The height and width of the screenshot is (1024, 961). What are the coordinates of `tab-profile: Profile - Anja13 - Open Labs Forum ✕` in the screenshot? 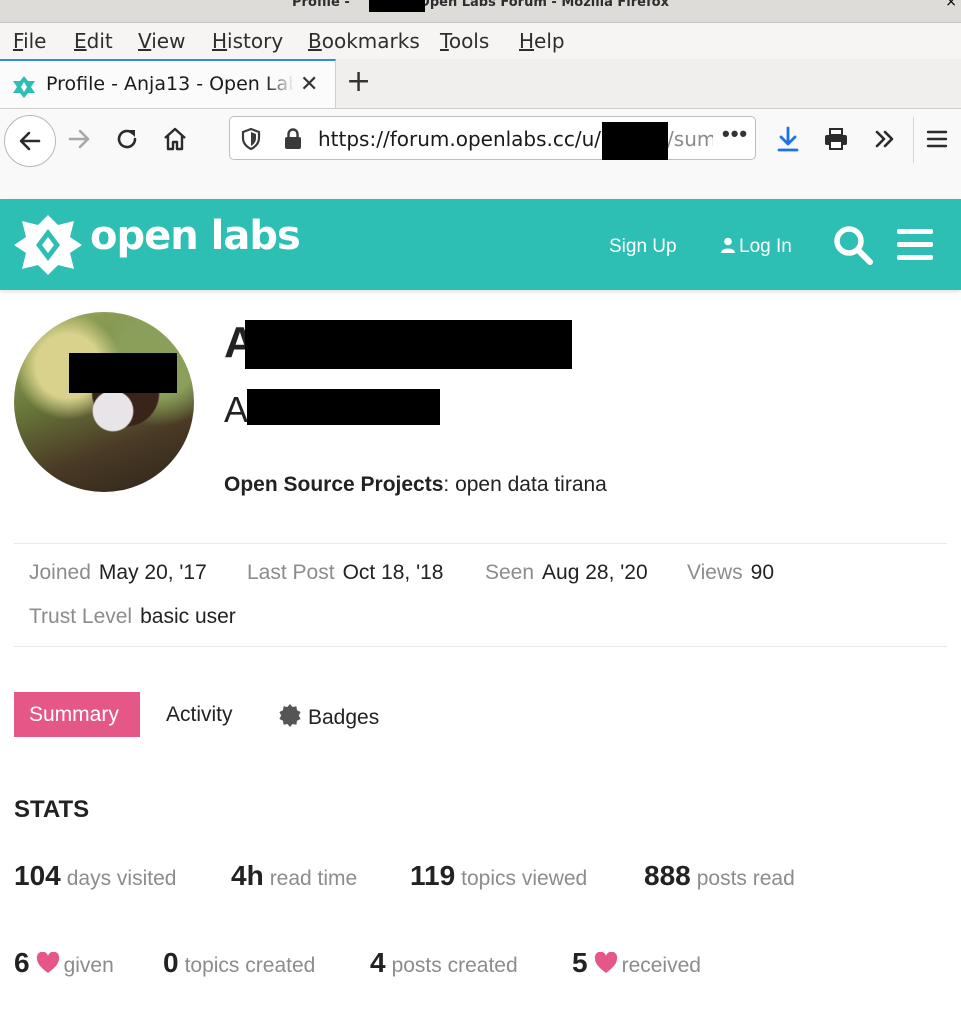 It's located at (168, 83).